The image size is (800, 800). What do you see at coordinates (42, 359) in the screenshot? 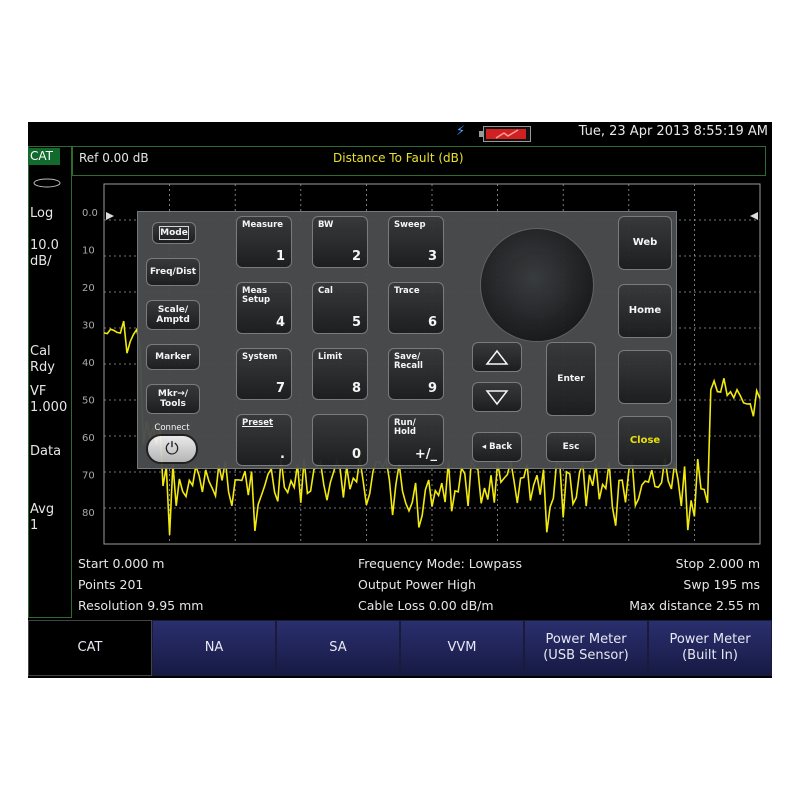
I see `cal-status: Cal Rdy` at bounding box center [42, 359].